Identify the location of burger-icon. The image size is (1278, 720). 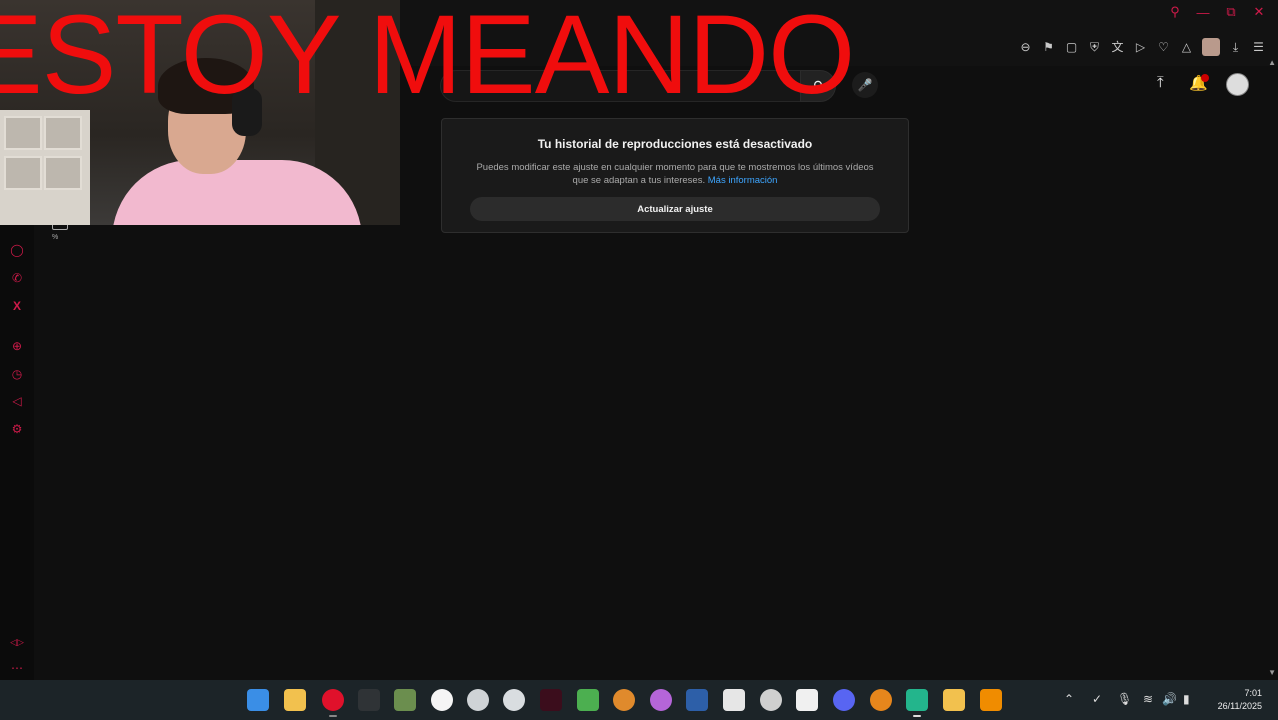
(881, 700).